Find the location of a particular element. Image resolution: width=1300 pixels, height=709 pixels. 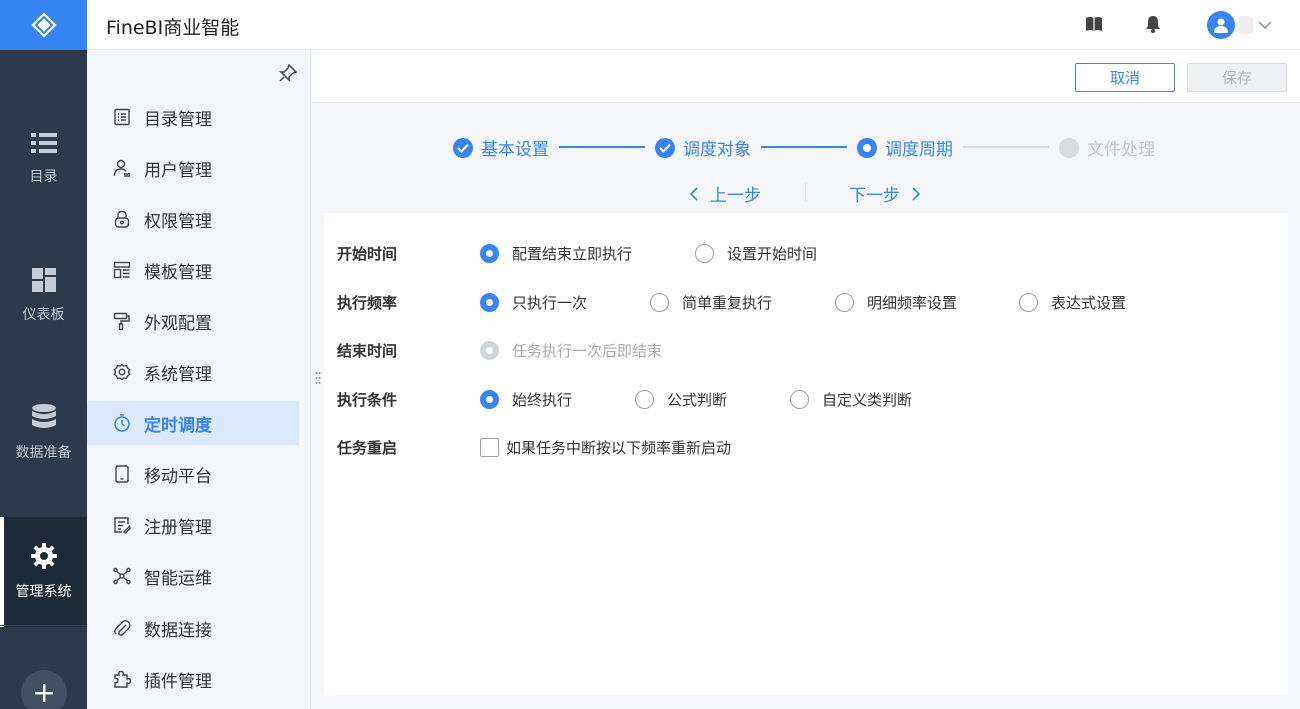

checkbox-indicator is located at coordinates (489, 447).